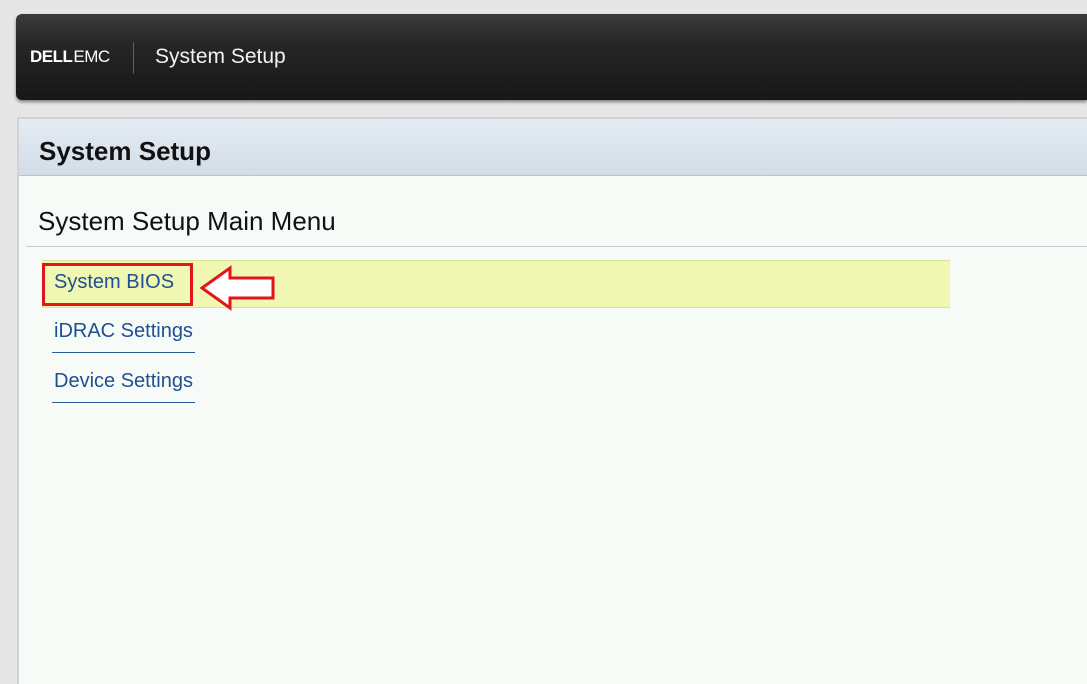 The height and width of the screenshot is (684, 1087). Describe the element at coordinates (117, 284) in the screenshot. I see `annotation-highlight-box` at that location.